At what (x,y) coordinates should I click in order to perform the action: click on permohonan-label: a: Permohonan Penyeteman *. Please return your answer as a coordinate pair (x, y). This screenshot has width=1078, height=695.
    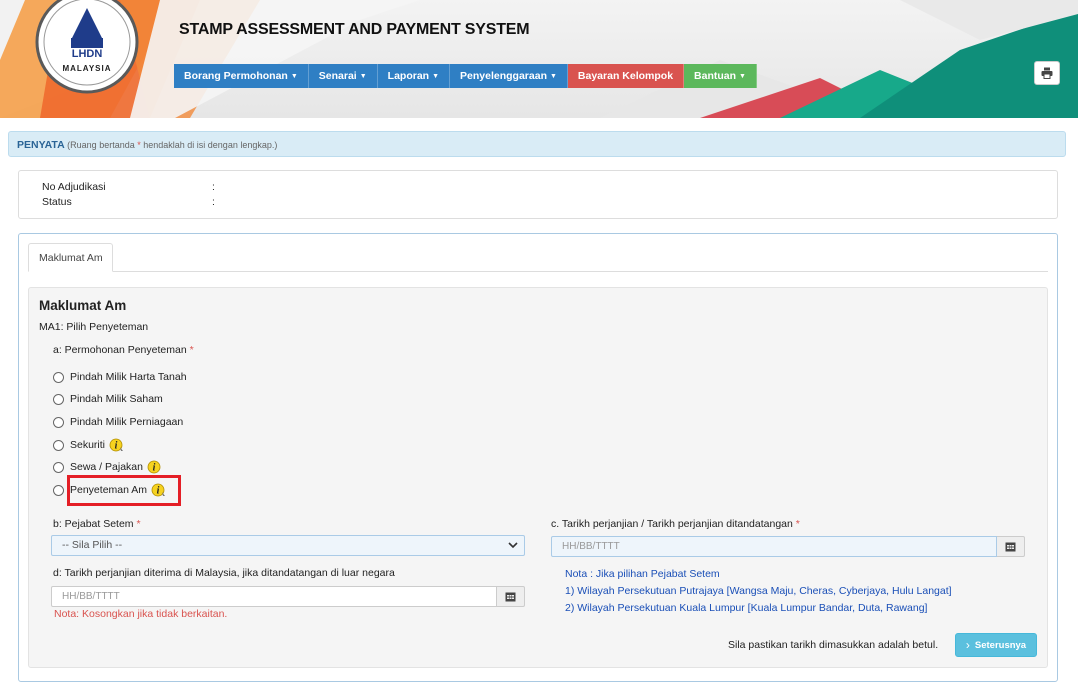
    Looking at the image, I should click on (123, 350).